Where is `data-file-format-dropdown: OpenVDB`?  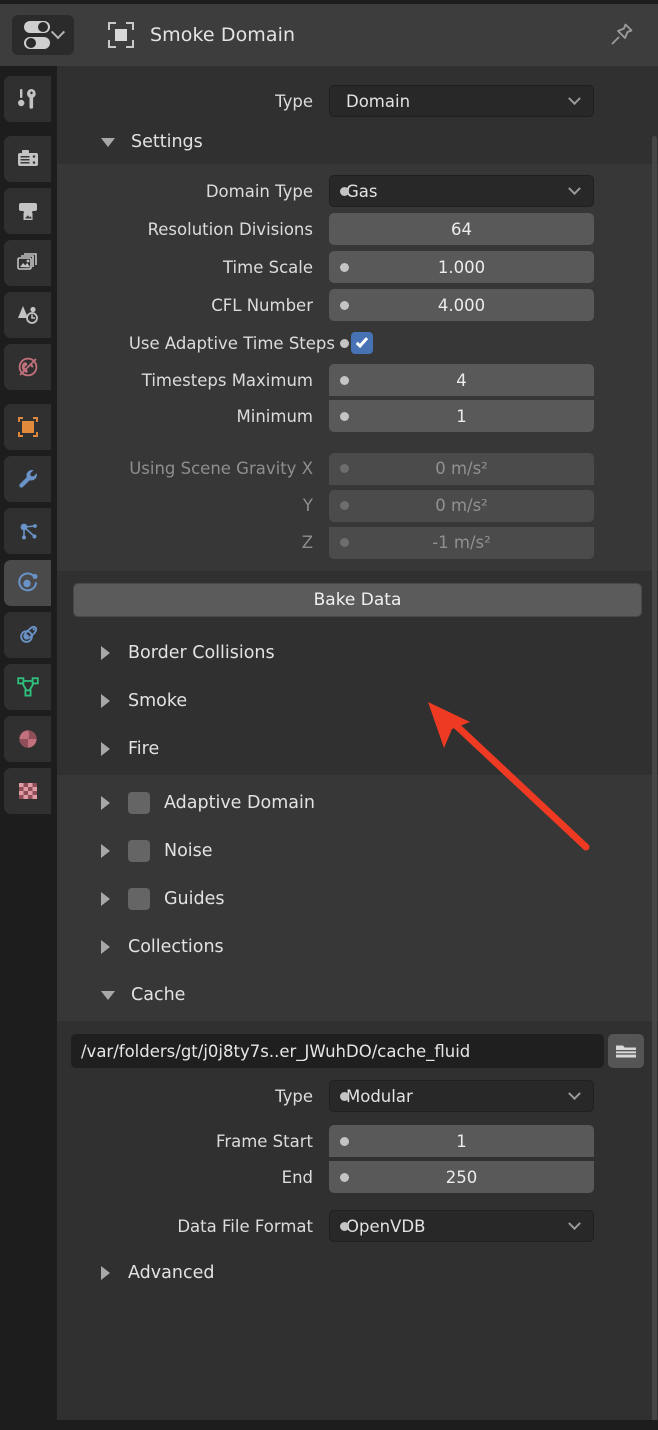 data-file-format-dropdown: OpenVDB is located at coordinates (461, 1226).